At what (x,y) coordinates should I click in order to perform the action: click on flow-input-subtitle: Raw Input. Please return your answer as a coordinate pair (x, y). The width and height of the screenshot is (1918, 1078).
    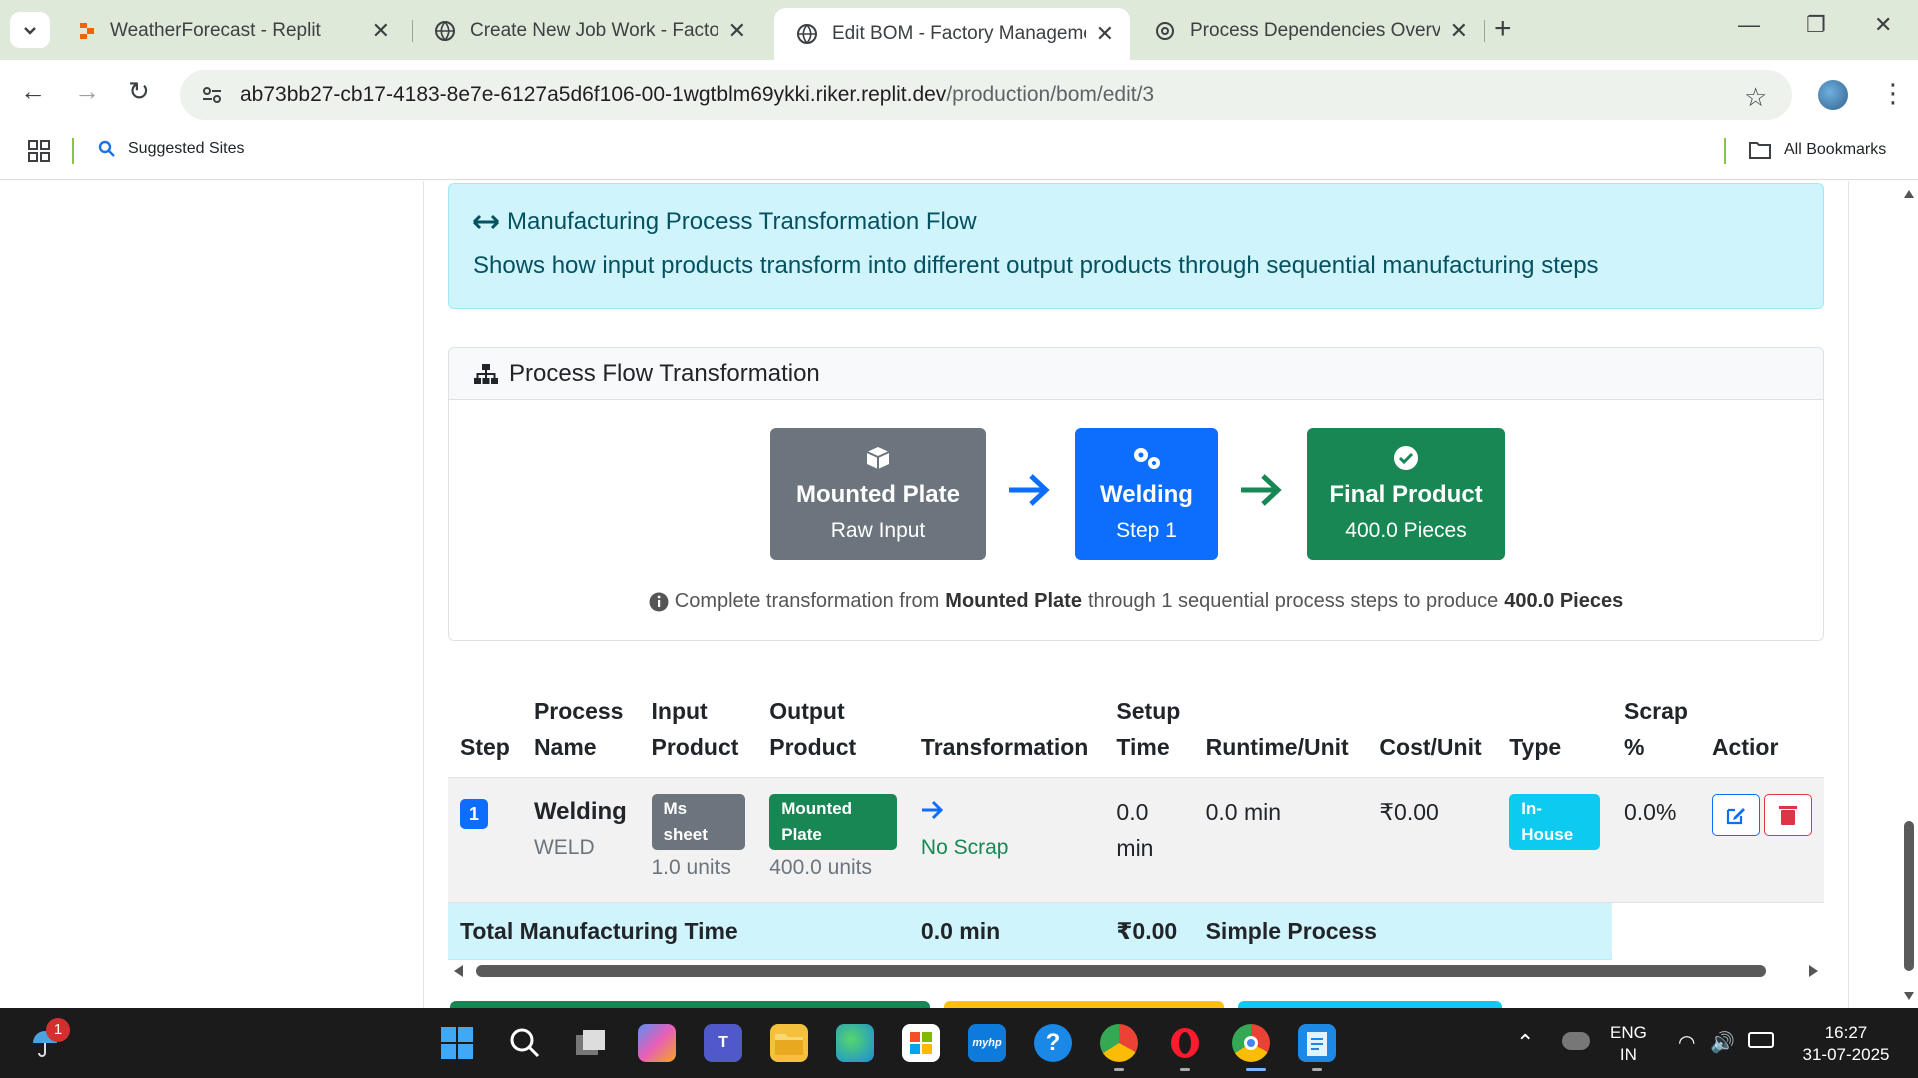
    Looking at the image, I should click on (878, 530).